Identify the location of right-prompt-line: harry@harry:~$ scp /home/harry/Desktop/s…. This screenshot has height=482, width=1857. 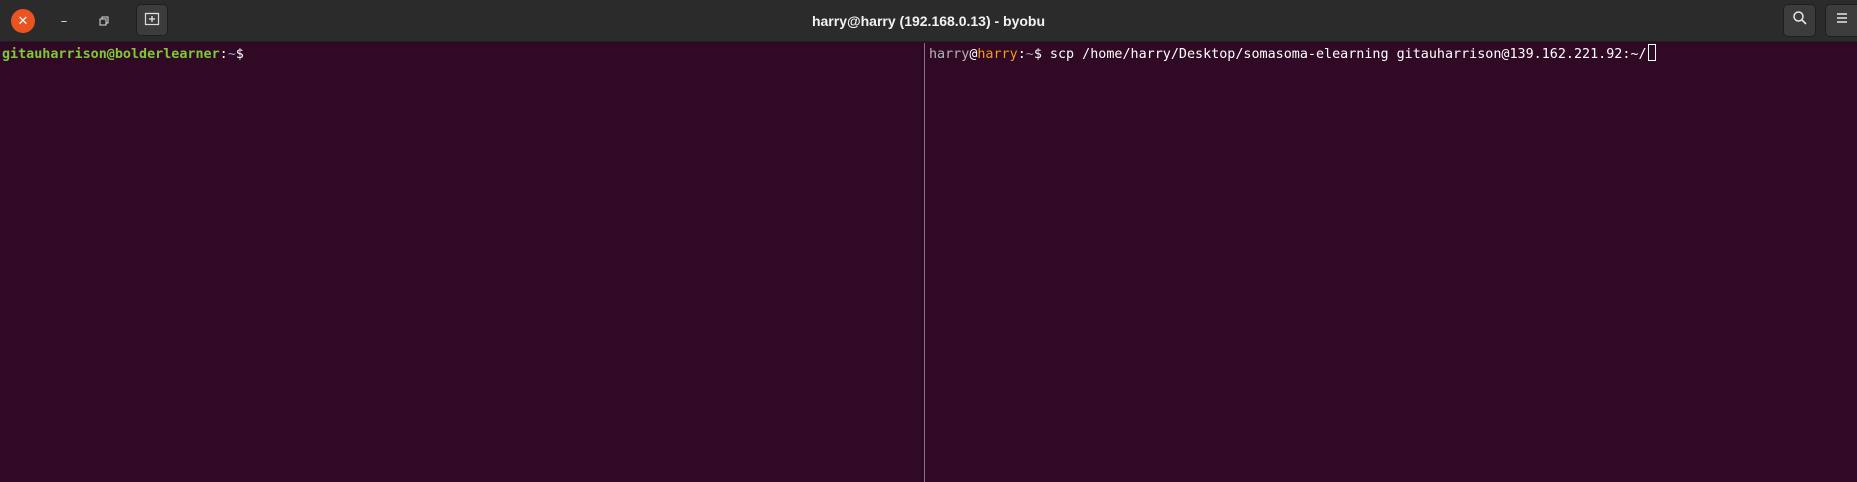
(1393, 55).